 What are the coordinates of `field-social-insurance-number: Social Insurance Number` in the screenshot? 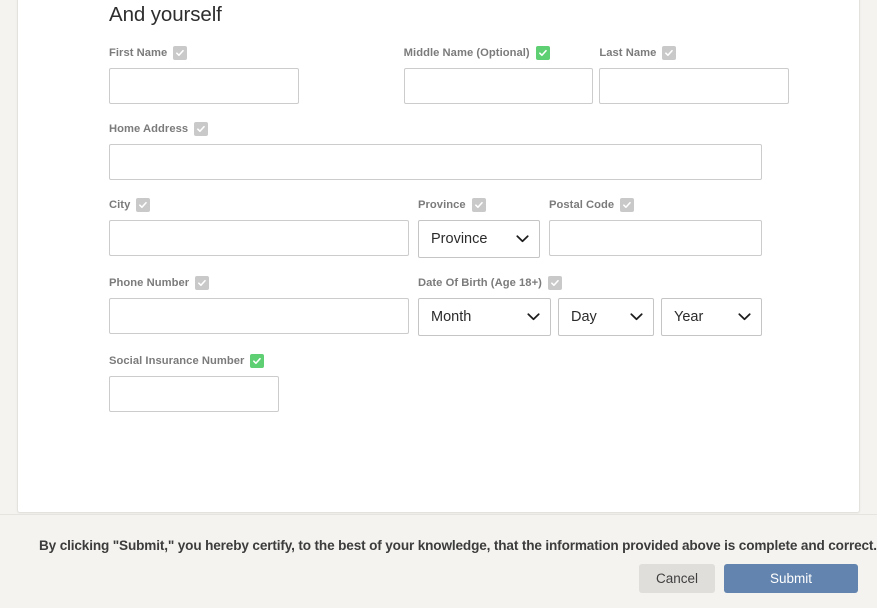 It's located at (194, 382).